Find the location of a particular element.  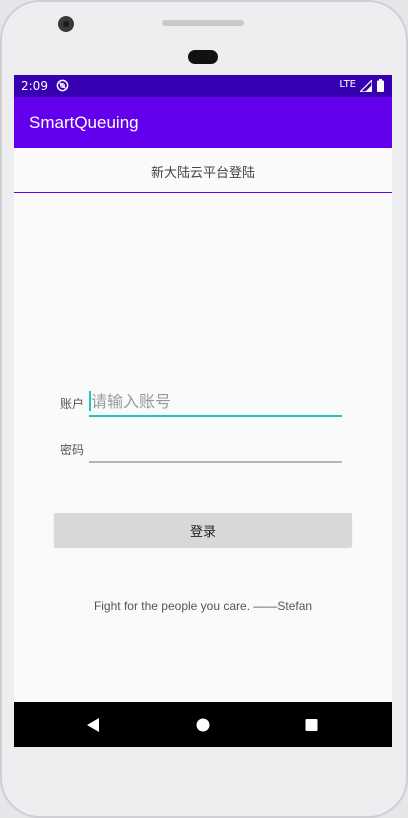

battery-icon is located at coordinates (380, 85).